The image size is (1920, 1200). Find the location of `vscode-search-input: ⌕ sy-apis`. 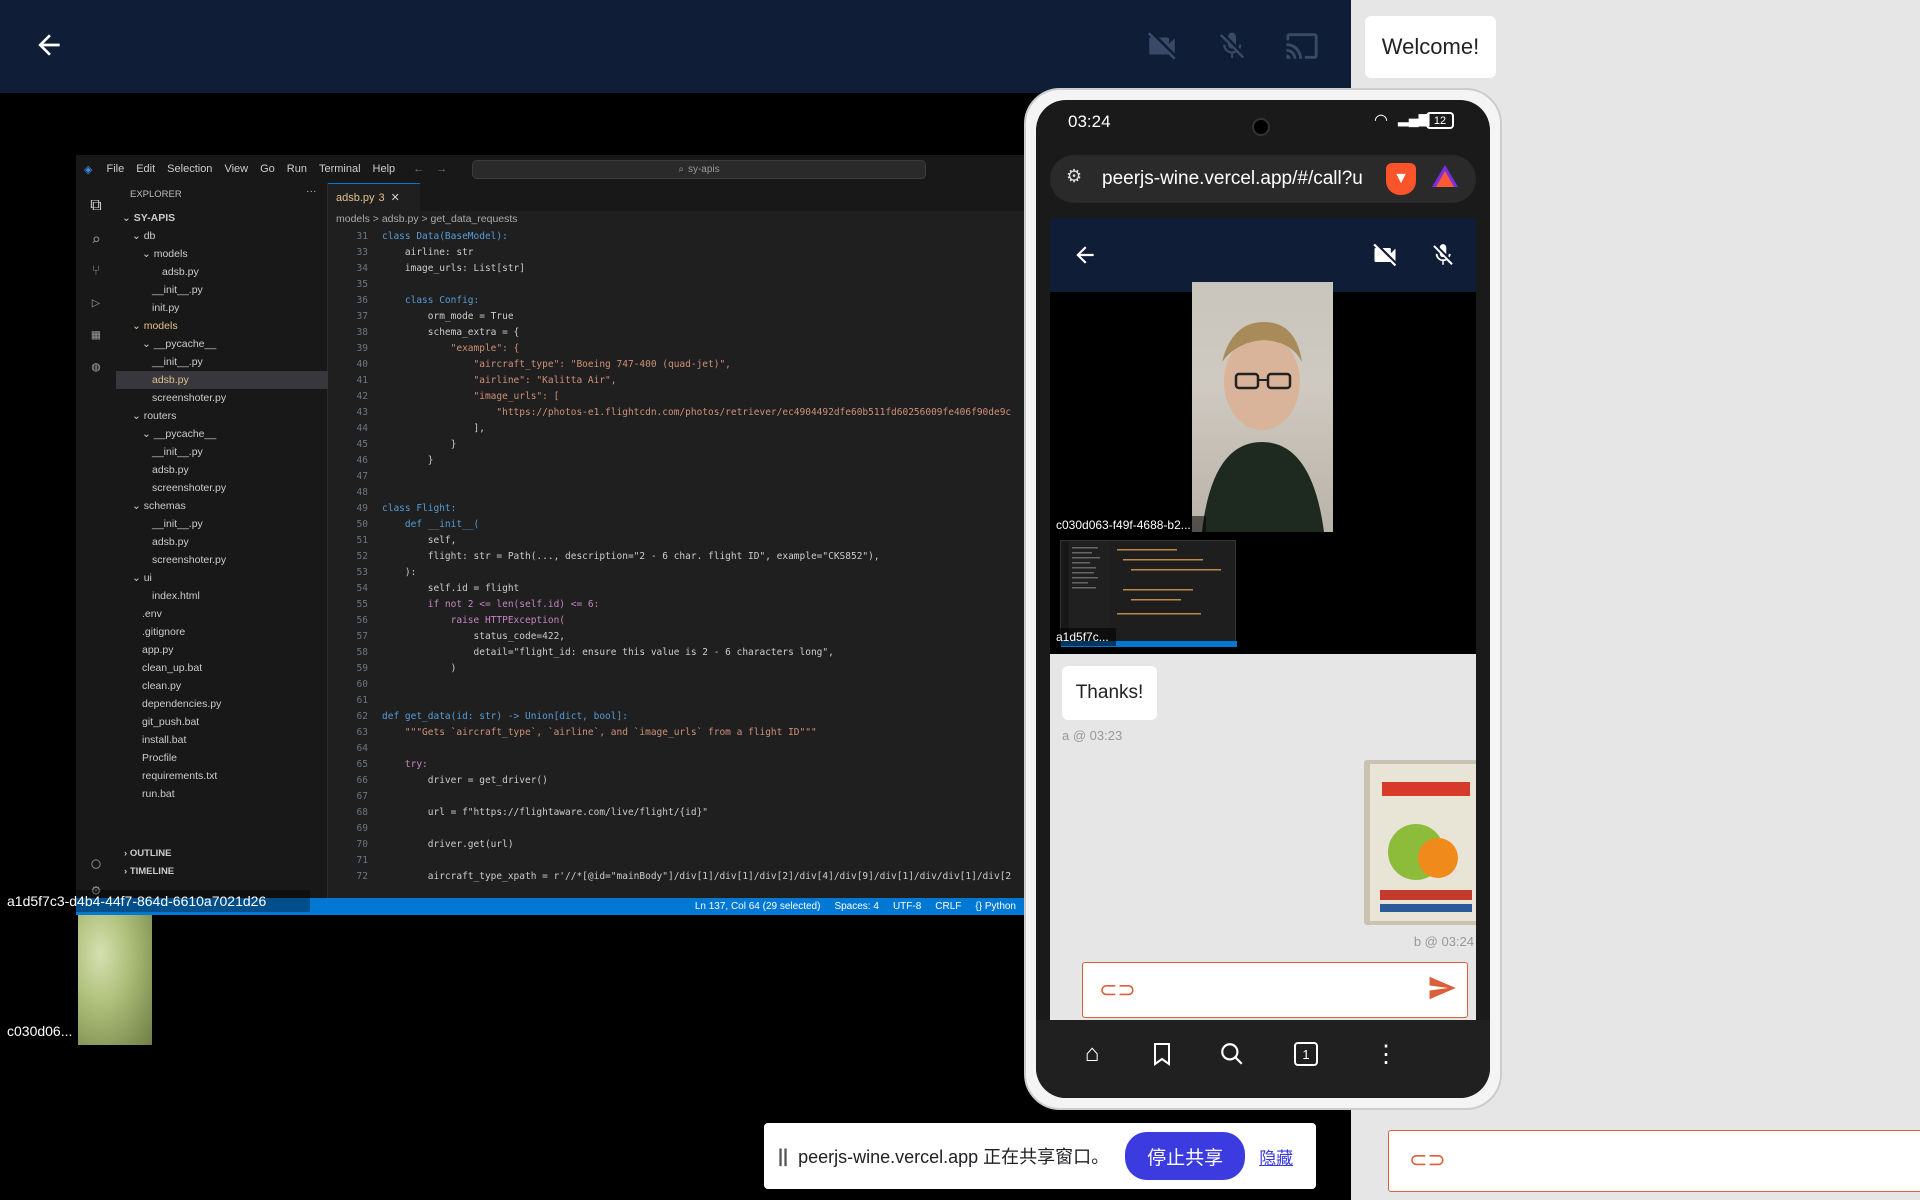

vscode-search-input: ⌕ sy-apis is located at coordinates (699, 169).